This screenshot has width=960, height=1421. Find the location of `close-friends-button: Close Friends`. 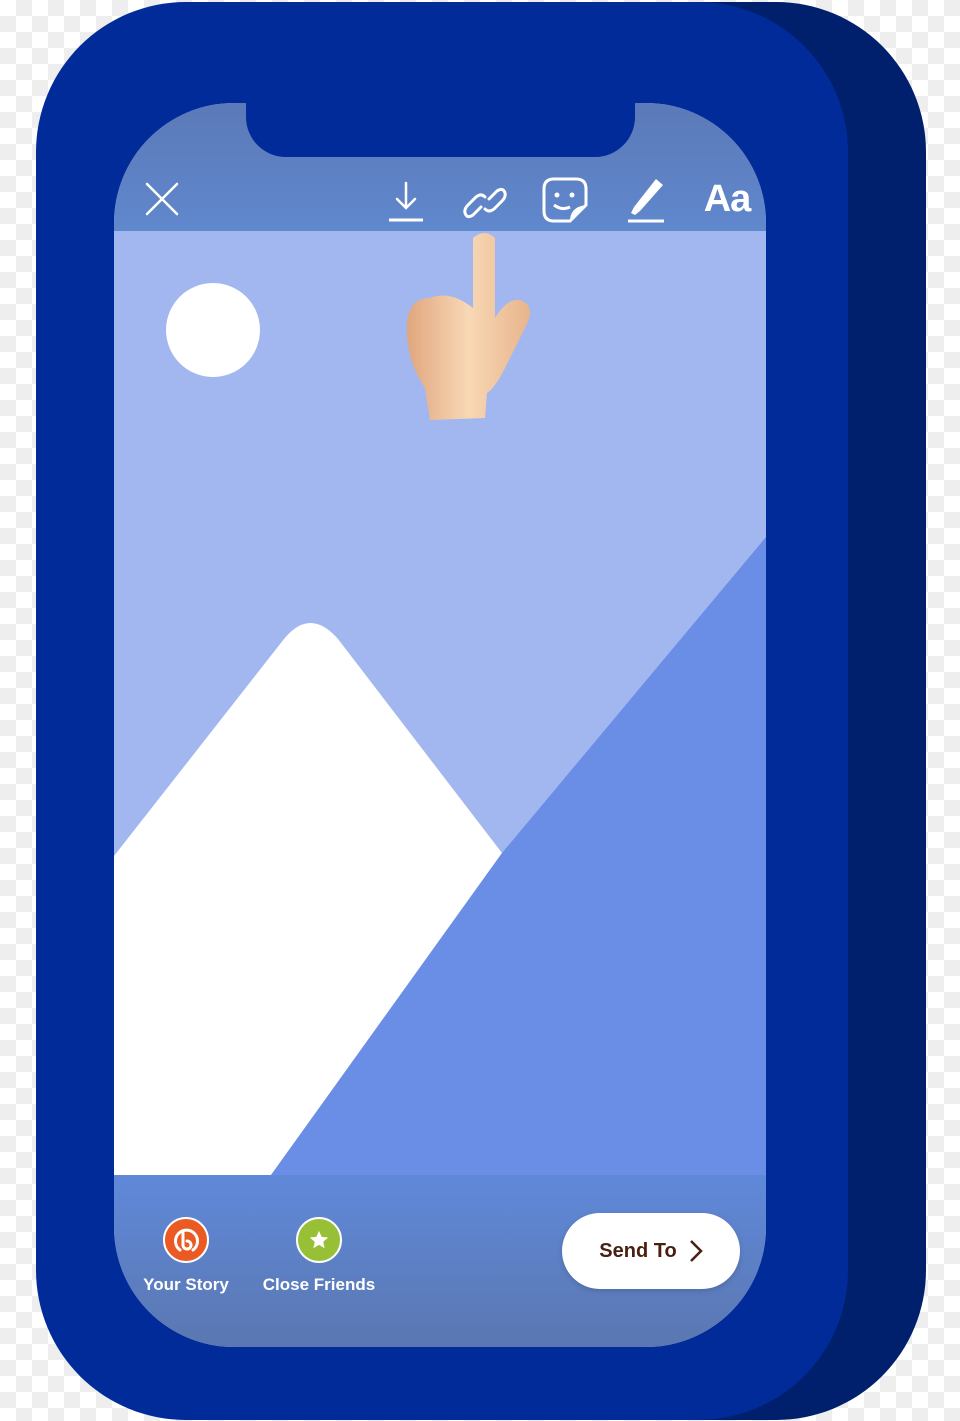

close-friends-button: Close Friends is located at coordinates (319, 1256).